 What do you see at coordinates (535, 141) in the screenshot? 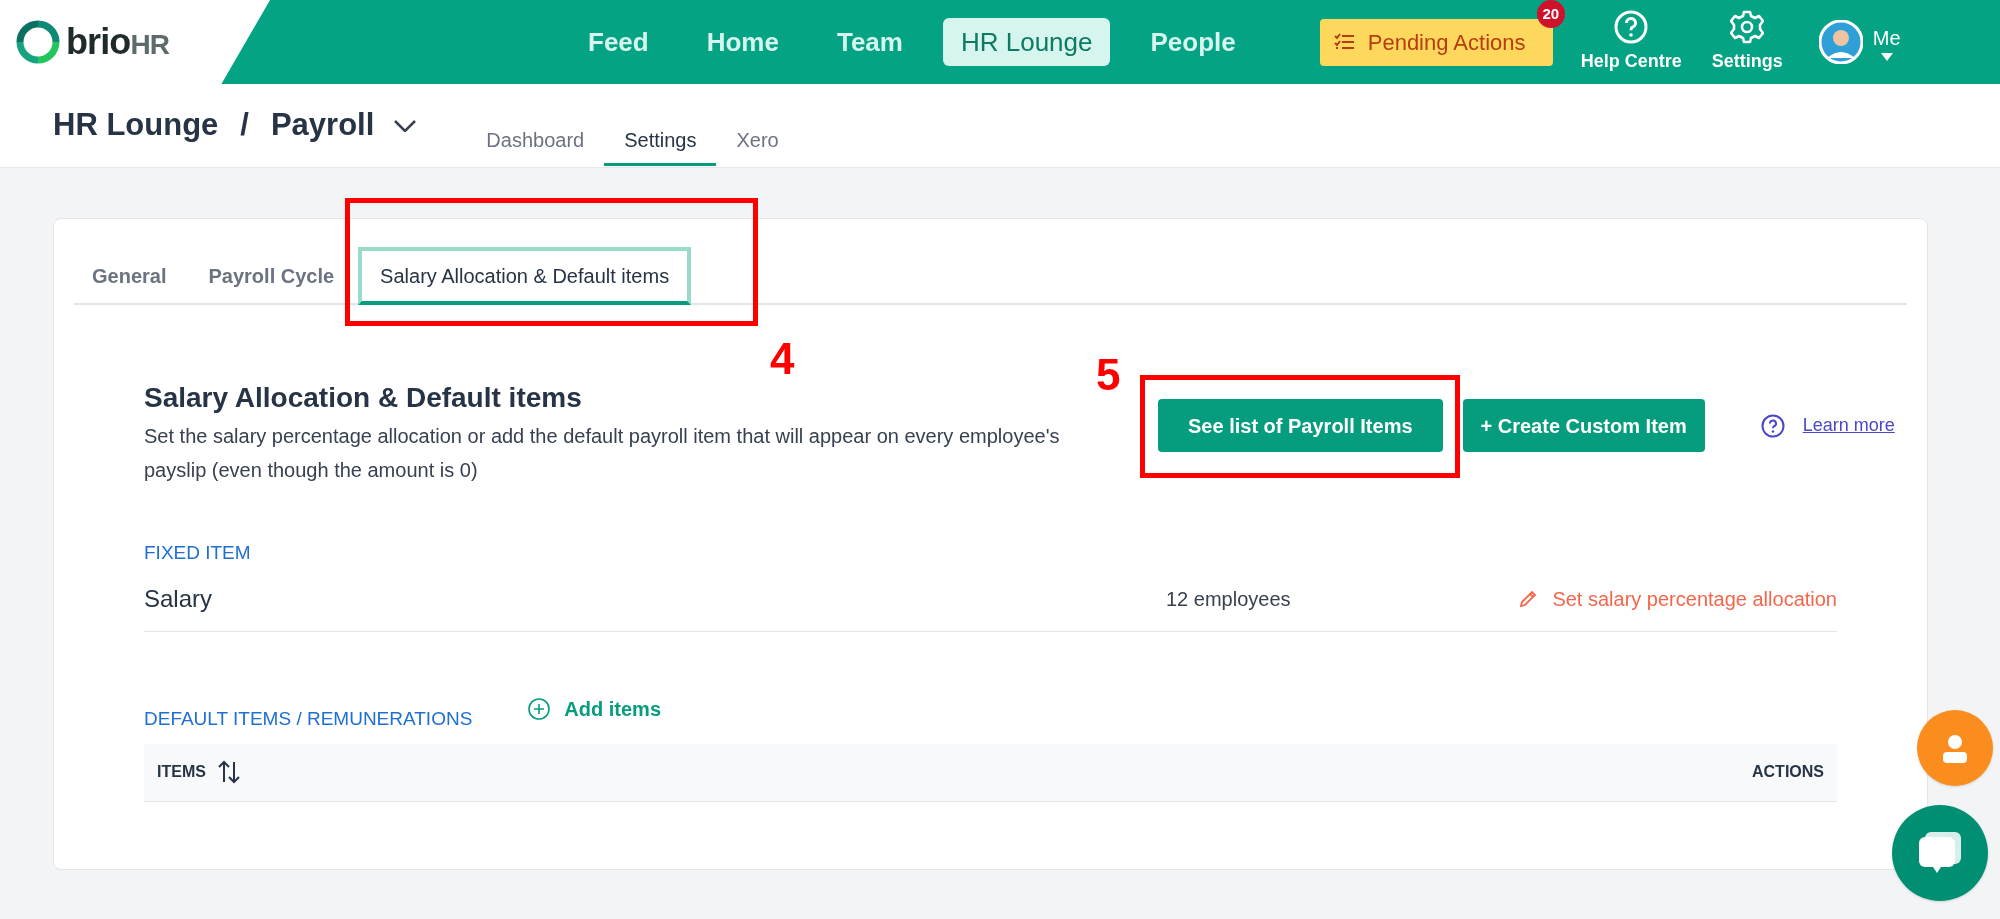
I see `page-tab: Dashboard` at bounding box center [535, 141].